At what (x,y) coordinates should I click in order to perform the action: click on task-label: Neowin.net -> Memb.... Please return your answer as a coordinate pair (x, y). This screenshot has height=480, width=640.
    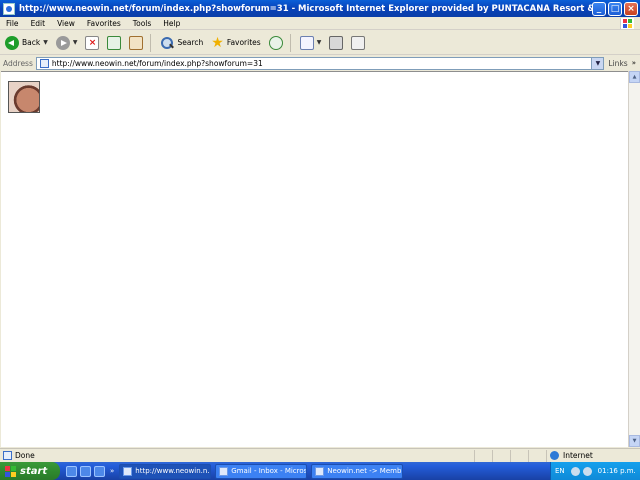
    Looking at the image, I should click on (365, 471).